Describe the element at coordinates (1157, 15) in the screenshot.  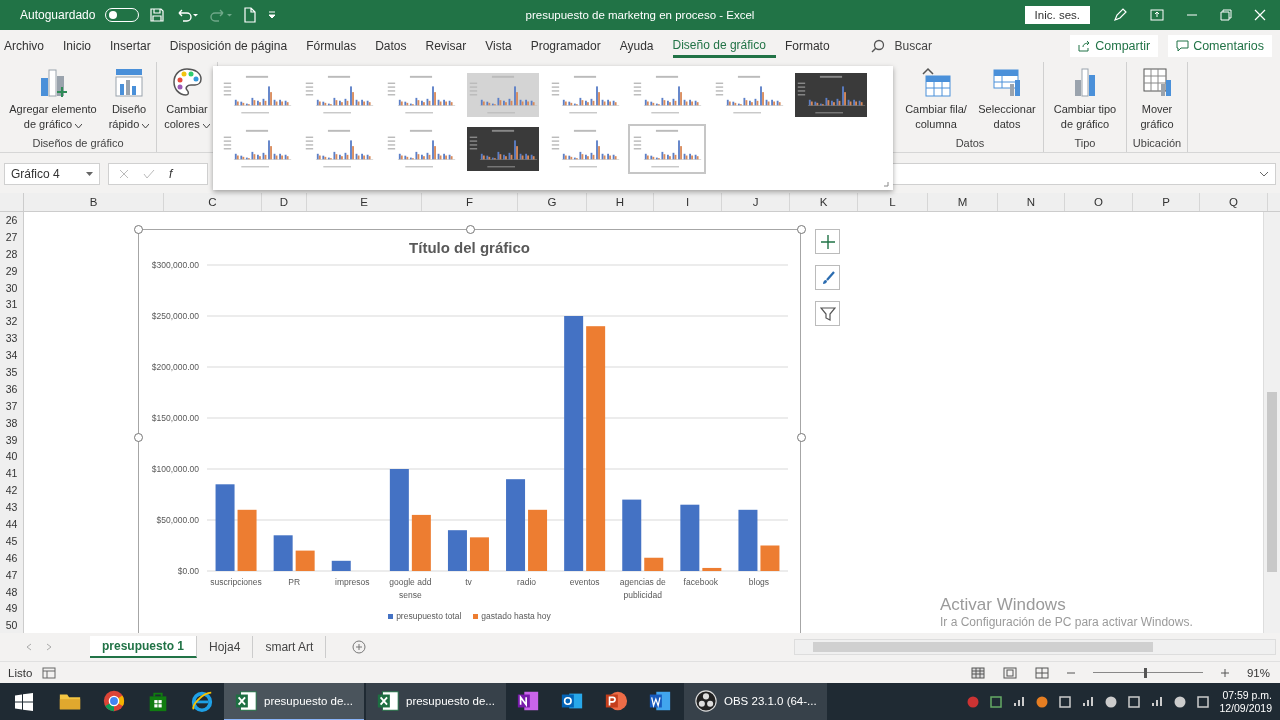
I see `ribbon-display-icon` at that location.